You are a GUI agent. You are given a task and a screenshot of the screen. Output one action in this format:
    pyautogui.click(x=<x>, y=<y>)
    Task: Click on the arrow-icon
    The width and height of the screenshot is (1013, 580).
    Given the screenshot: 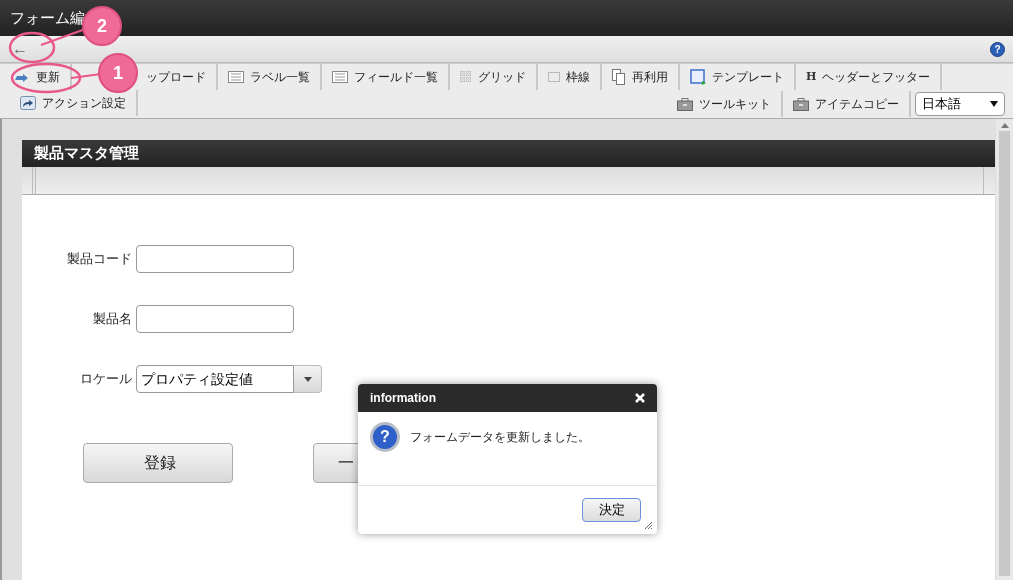 What is the action you would take?
    pyautogui.click(x=22, y=77)
    